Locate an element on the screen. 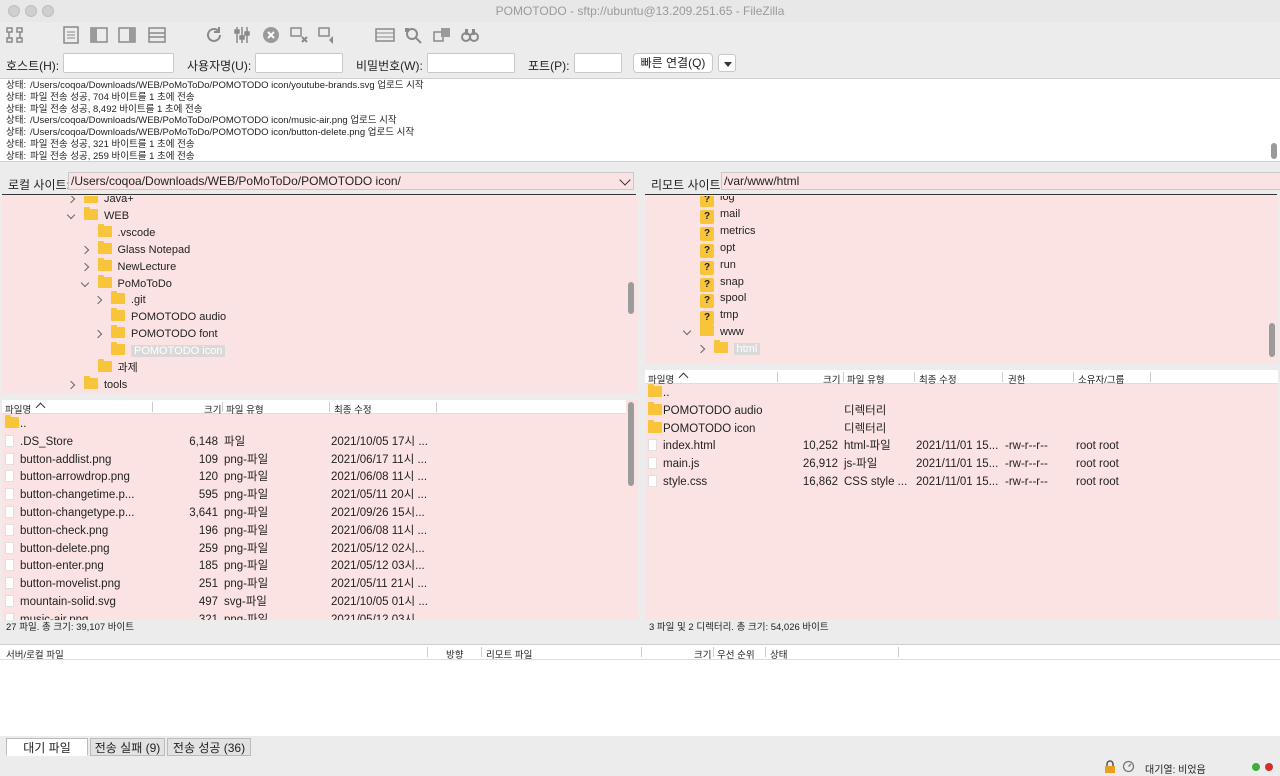  quickconnect-button: 빠른 연결(Q) is located at coordinates (673, 63).